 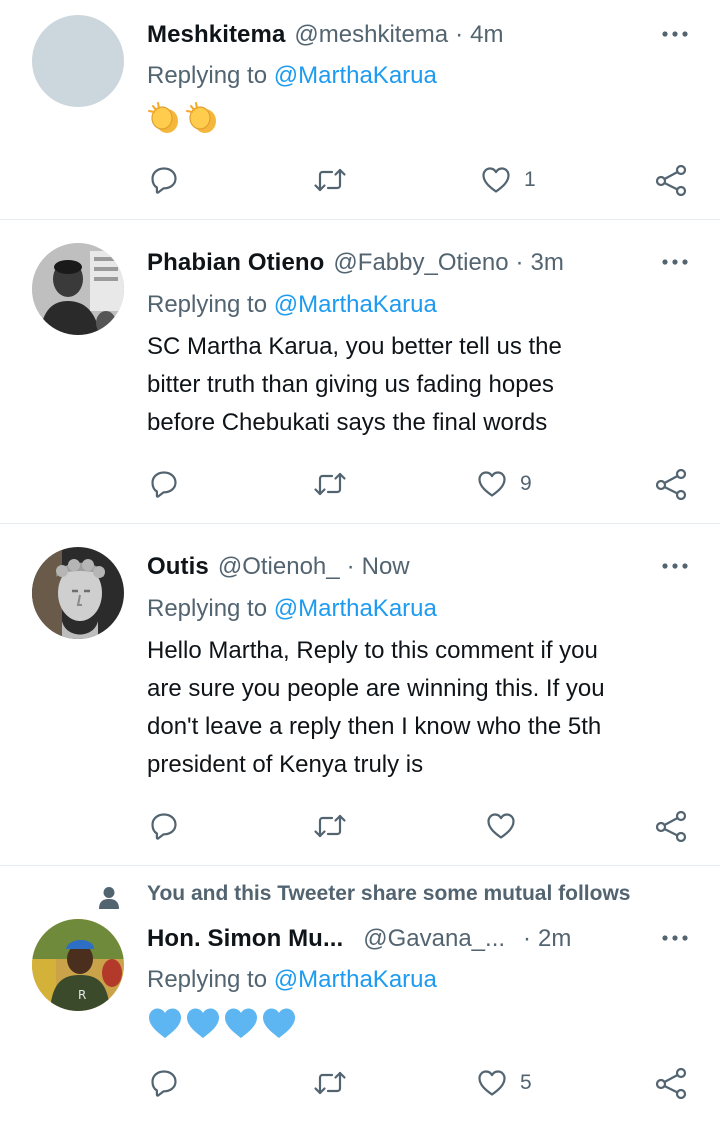 I want to click on timestamp: Now, so click(x=386, y=567).